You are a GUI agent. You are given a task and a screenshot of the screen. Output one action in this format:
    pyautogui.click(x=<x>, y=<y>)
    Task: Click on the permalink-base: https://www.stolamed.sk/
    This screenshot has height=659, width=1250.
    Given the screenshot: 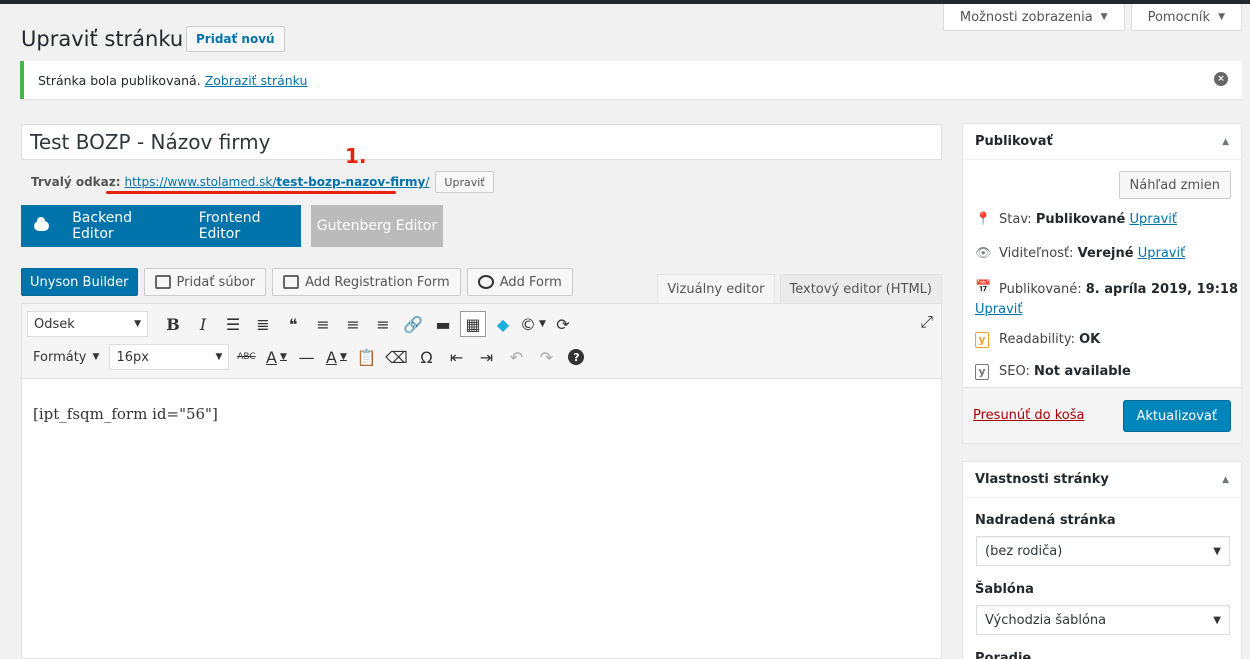 What is the action you would take?
    pyautogui.click(x=200, y=182)
    